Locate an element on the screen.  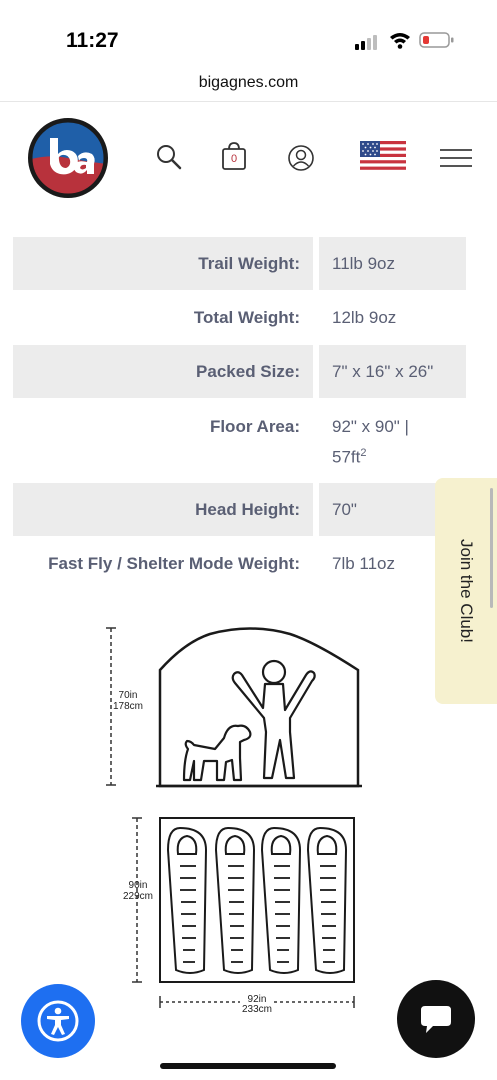
spec-row-packed-size: Packed Size: 7" x 16" x 26" is located at coordinates (239, 371).